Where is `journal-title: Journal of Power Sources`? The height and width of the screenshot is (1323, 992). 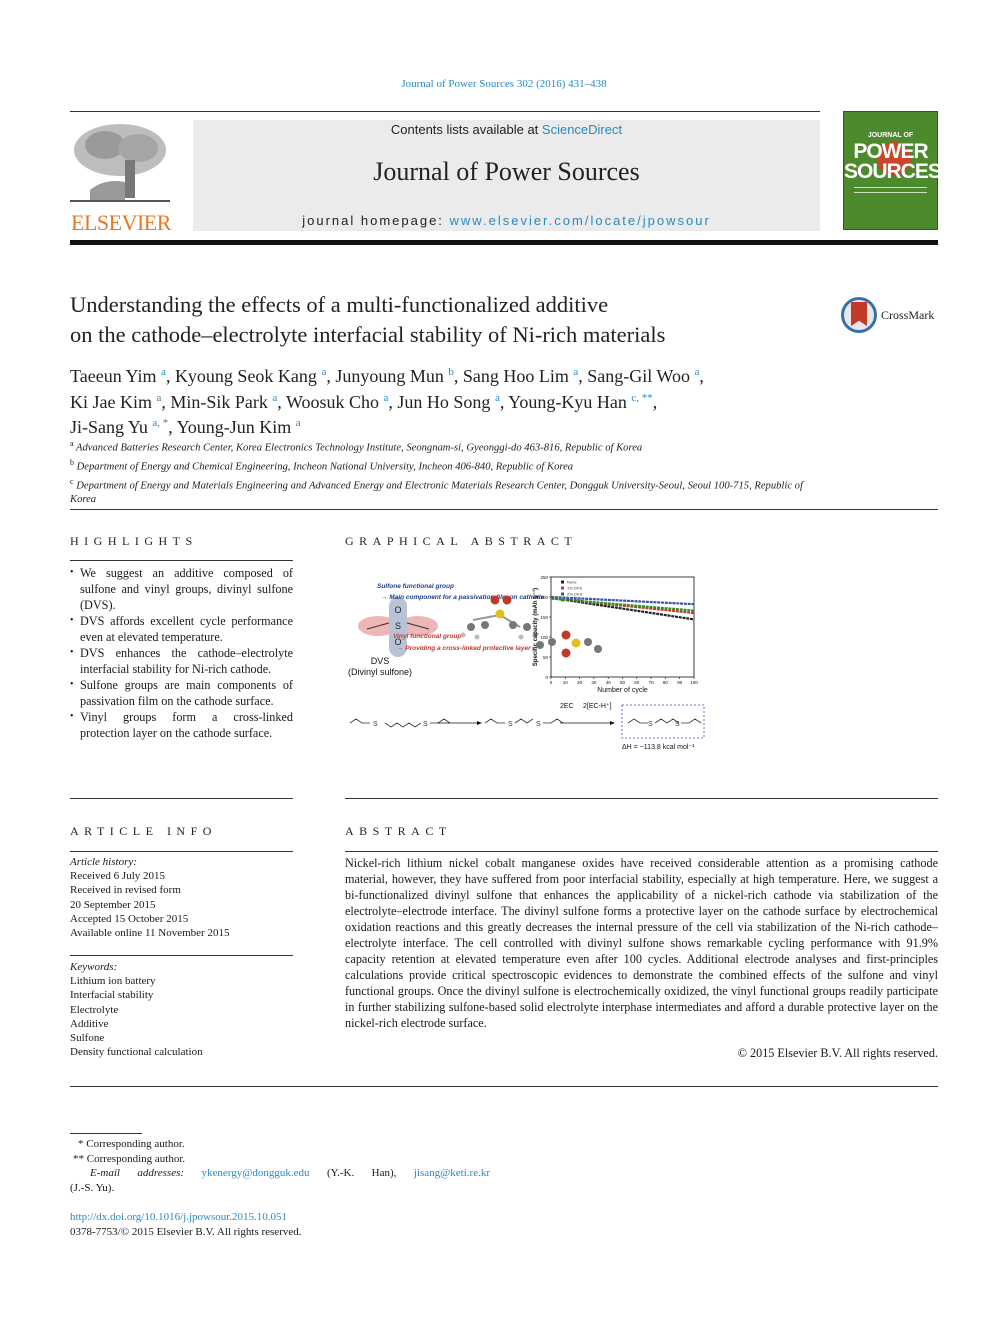
journal-title: Journal of Power Sources is located at coordinates (506, 171).